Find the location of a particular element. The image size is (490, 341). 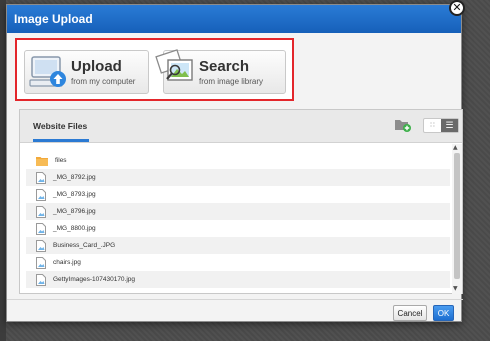

ok-button: OK is located at coordinates (443, 313).